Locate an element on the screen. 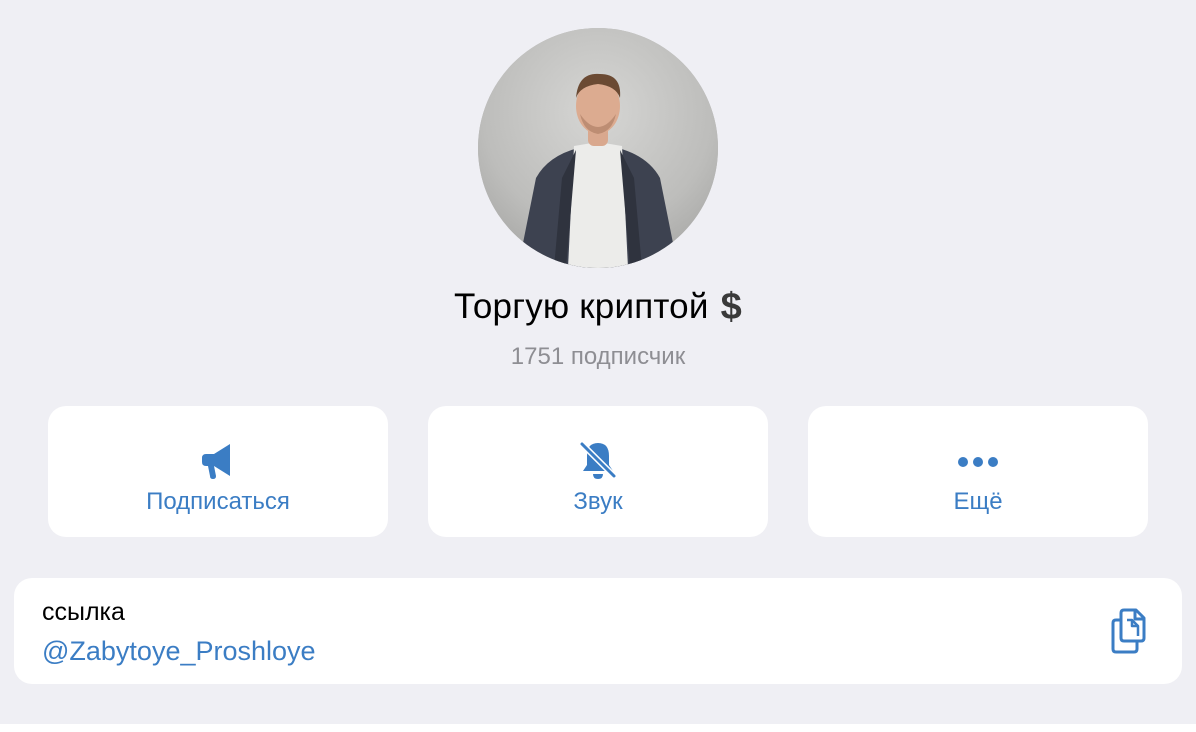 This screenshot has width=1196, height=732. more-label: Ещё is located at coordinates (978, 501).